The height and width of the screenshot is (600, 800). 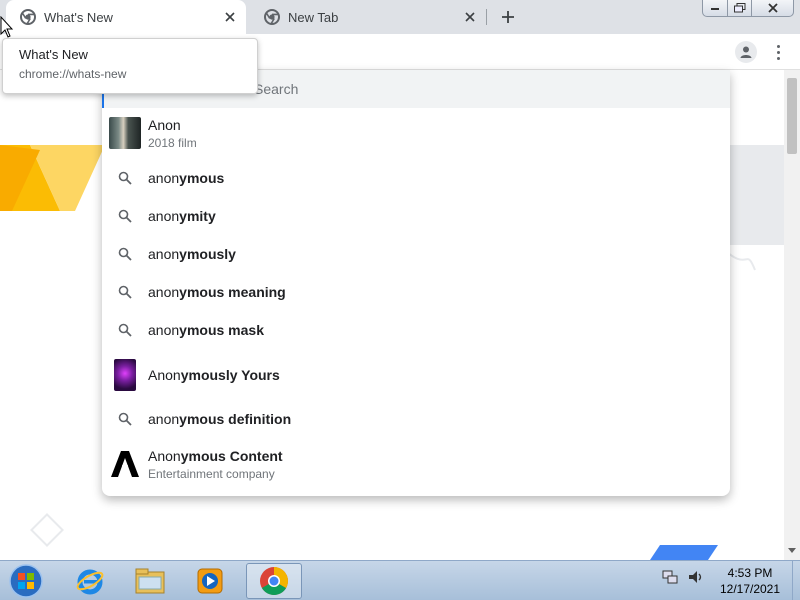 I want to click on suggestion-subtitle: 2018 film, so click(x=172, y=142).